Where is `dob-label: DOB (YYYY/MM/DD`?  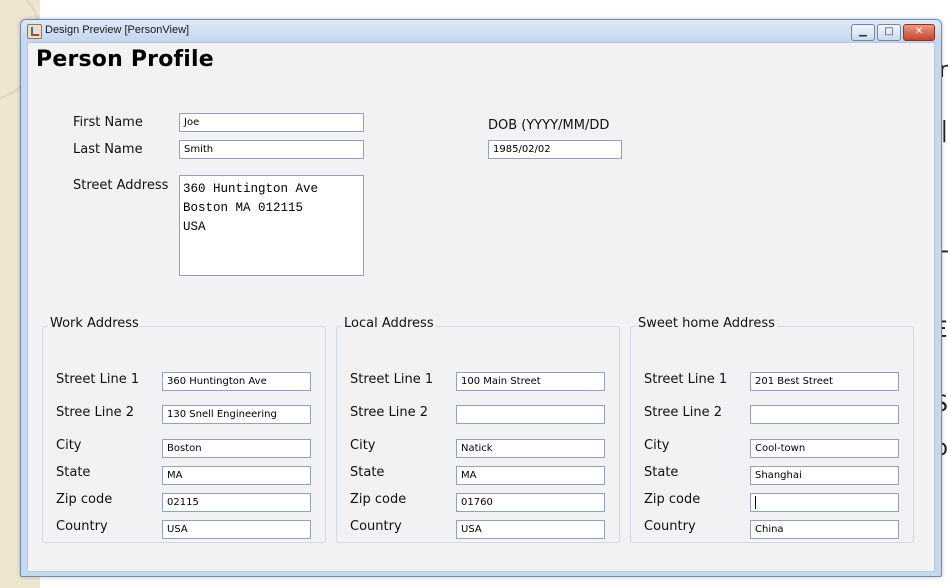
dob-label: DOB (YYYY/MM/DD is located at coordinates (549, 125).